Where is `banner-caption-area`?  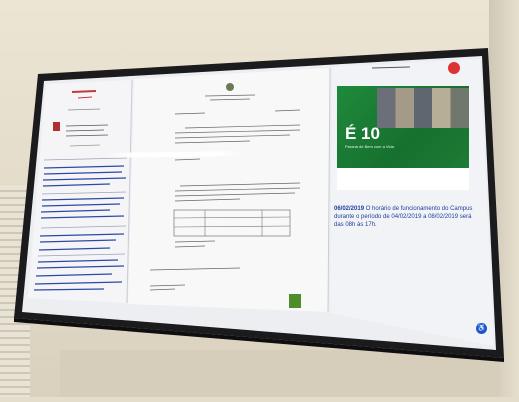
banner-caption-area is located at coordinates (403, 179).